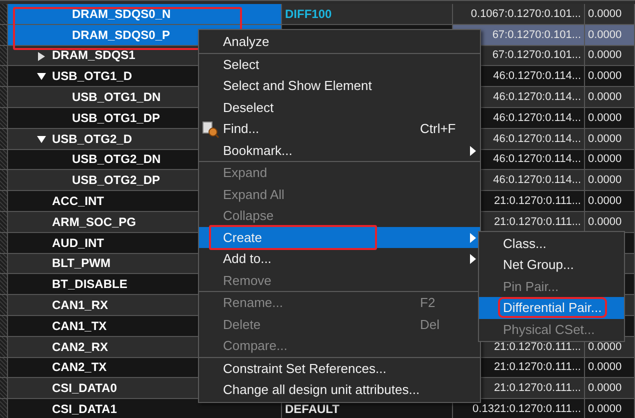 This screenshot has width=635, height=418. What do you see at coordinates (339, 237) in the screenshot?
I see `menu-item: Create` at bounding box center [339, 237].